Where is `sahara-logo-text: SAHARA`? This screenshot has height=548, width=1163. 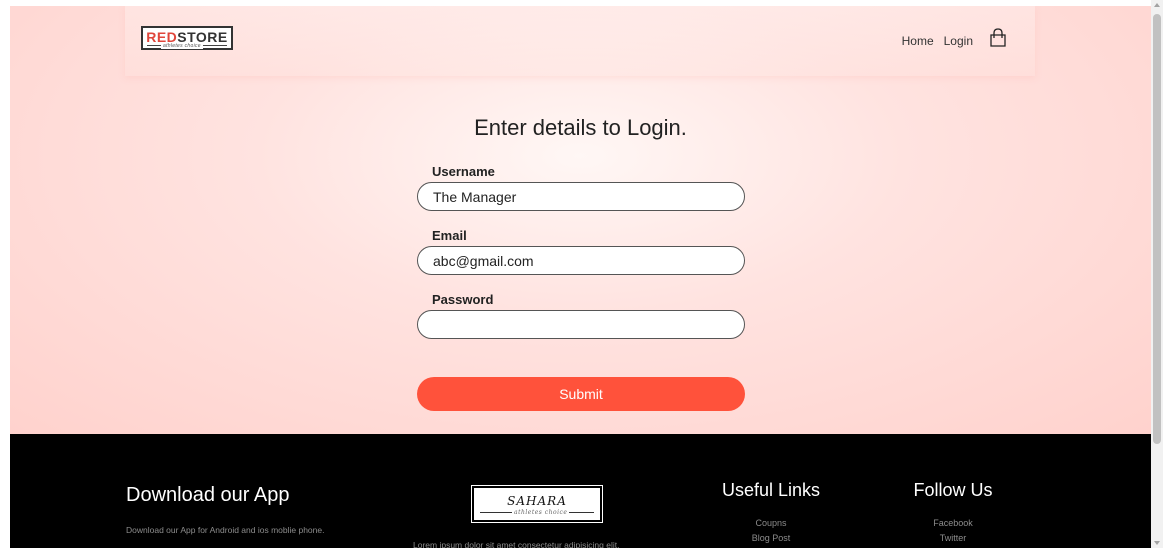
sahara-logo-text: SAHARA is located at coordinates (537, 501).